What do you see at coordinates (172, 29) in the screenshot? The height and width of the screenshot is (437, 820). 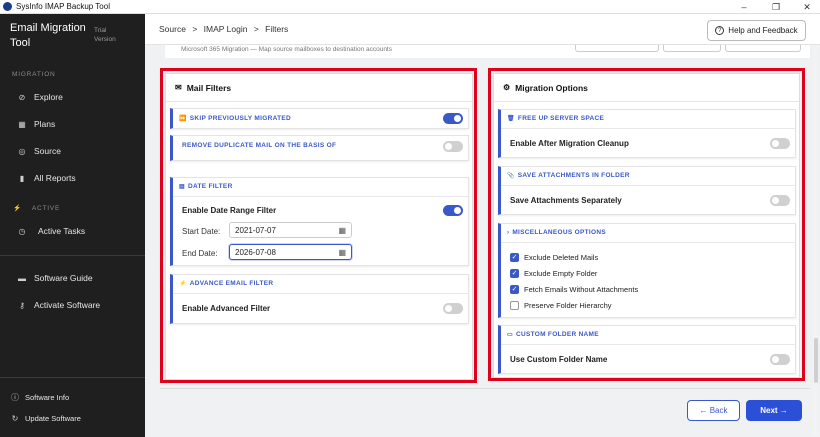 I see `breadcrumb-source: Source` at bounding box center [172, 29].